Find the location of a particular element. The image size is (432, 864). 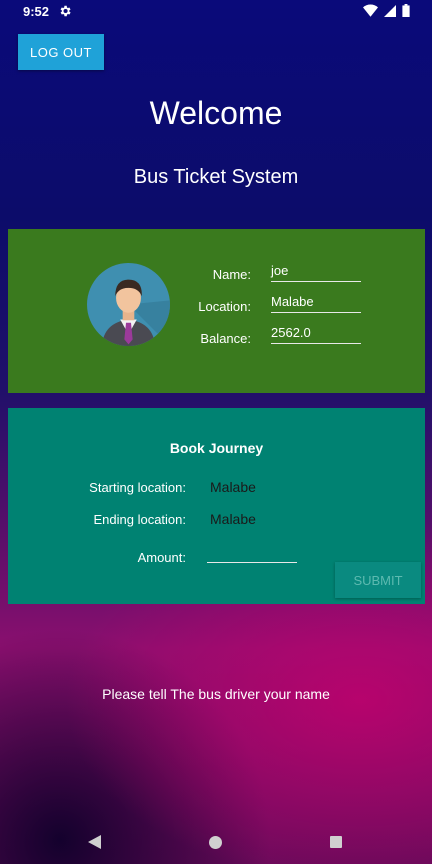

balance-label: Balance: is located at coordinates (225, 338).